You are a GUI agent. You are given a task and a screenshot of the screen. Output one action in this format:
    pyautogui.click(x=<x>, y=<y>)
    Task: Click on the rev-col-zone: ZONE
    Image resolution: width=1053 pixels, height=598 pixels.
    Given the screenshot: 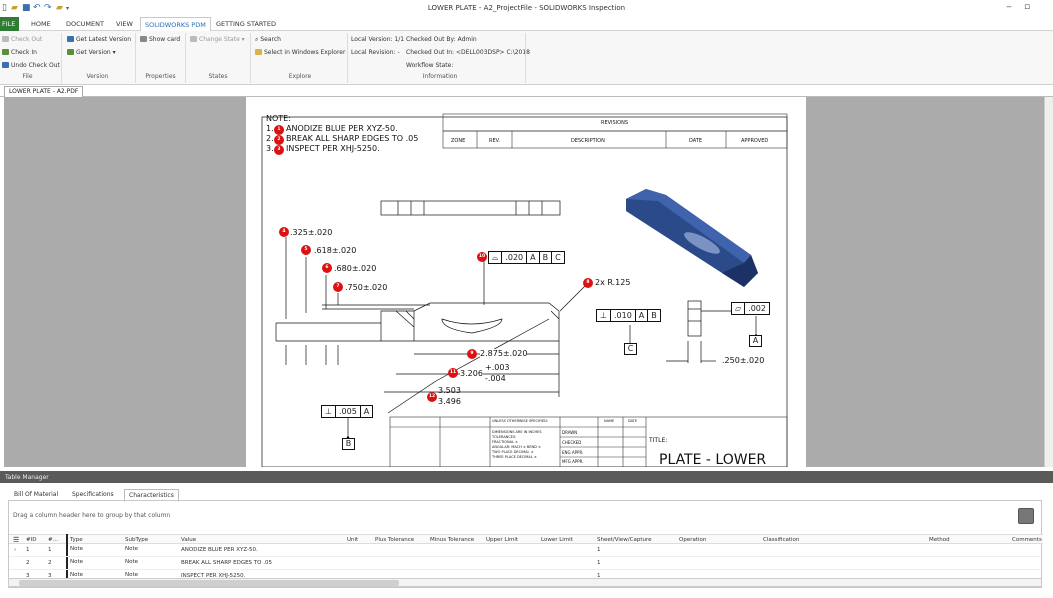 What is the action you would take?
    pyautogui.click(x=458, y=141)
    